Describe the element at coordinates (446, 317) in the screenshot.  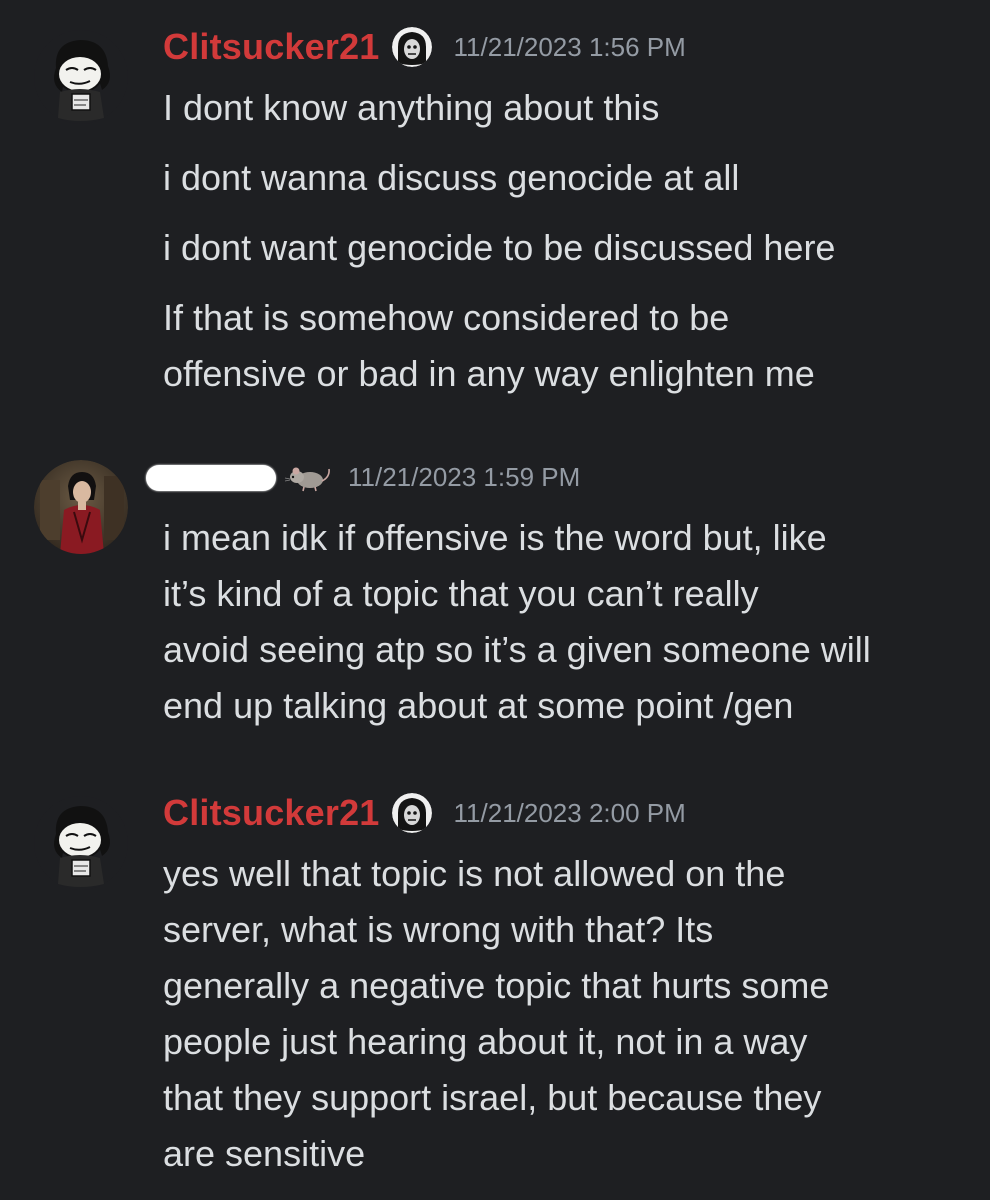
I see `message-line: If that is somehow considered to be` at that location.